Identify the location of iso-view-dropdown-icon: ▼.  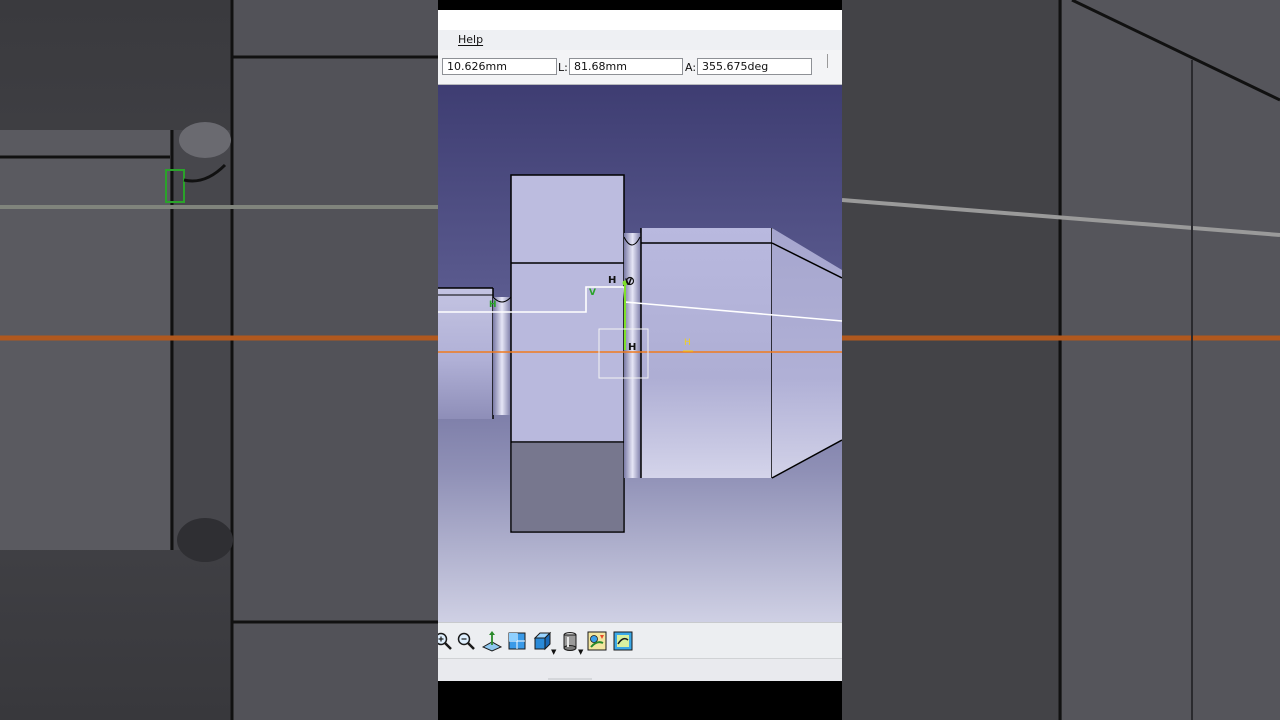
(553, 652).